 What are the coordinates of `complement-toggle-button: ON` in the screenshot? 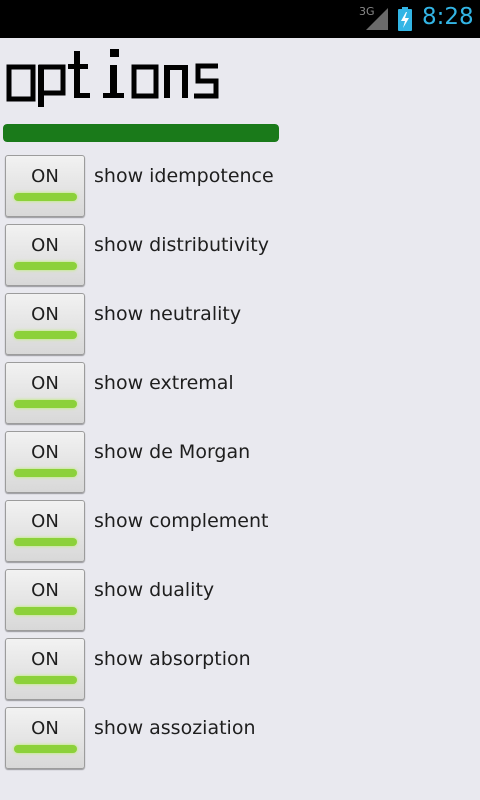 It's located at (45, 531).